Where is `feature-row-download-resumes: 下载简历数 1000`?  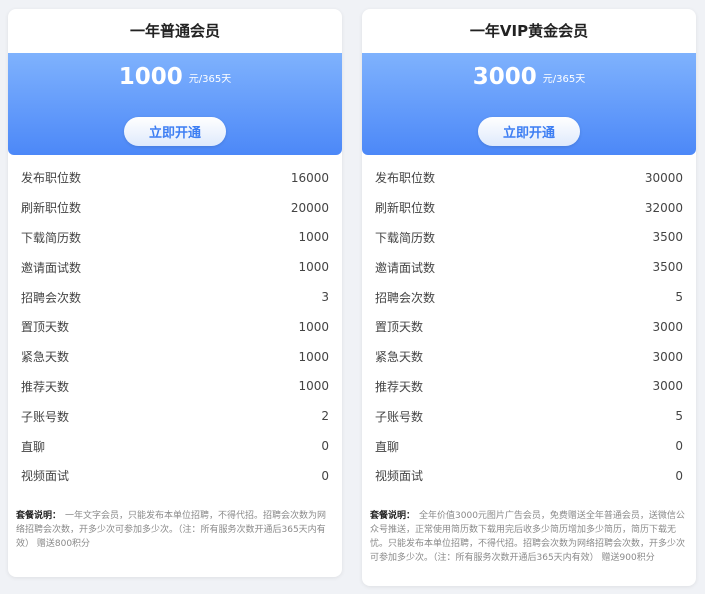
feature-row-download-resumes: 下载简历数 1000 is located at coordinates (175, 238).